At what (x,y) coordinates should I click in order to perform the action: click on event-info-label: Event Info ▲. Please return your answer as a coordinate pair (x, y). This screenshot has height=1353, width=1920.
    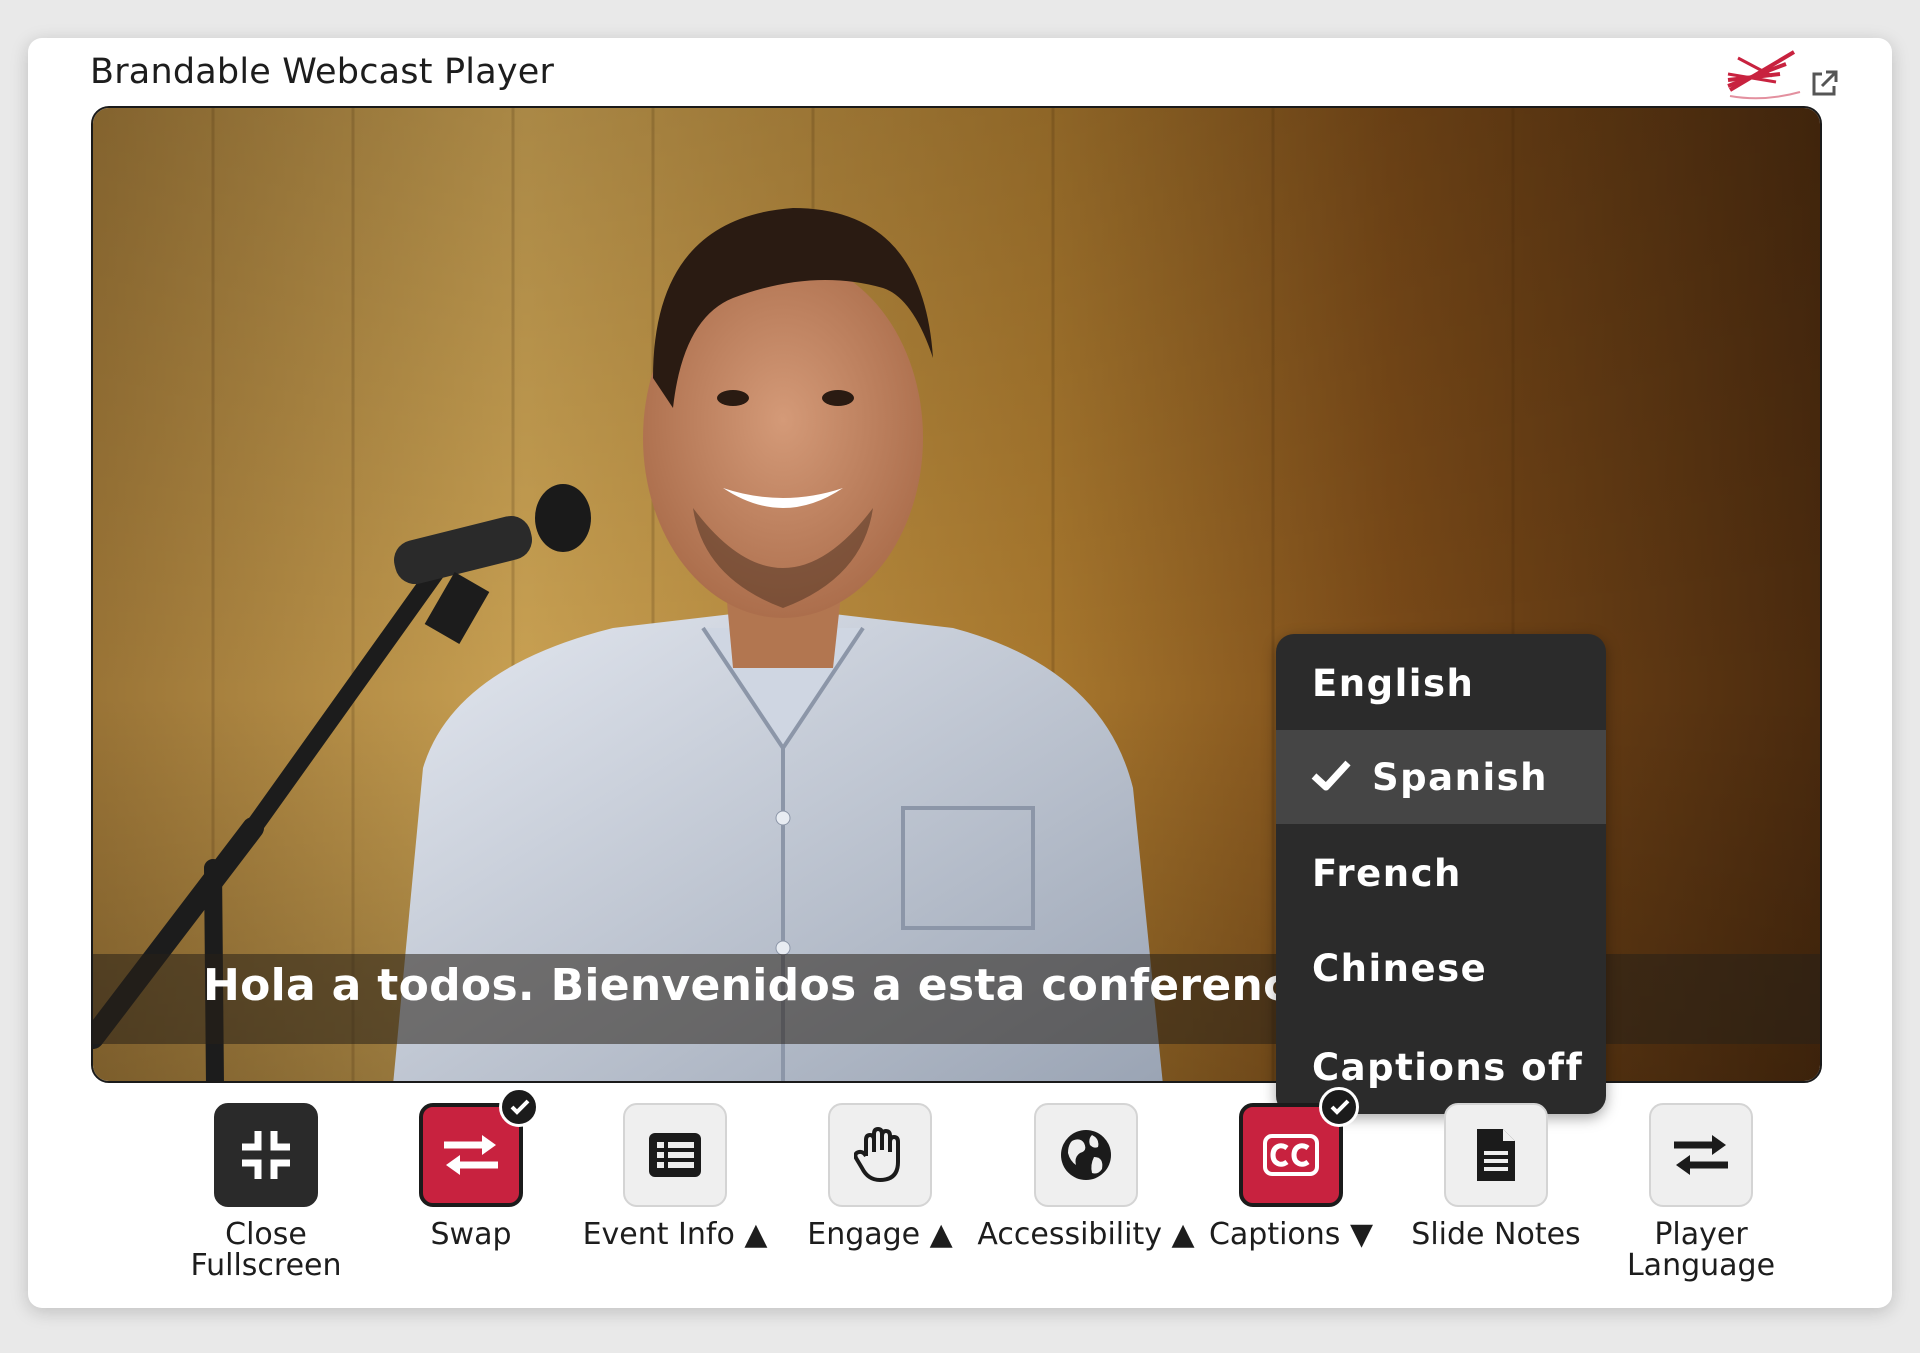
    Looking at the image, I should click on (675, 1234).